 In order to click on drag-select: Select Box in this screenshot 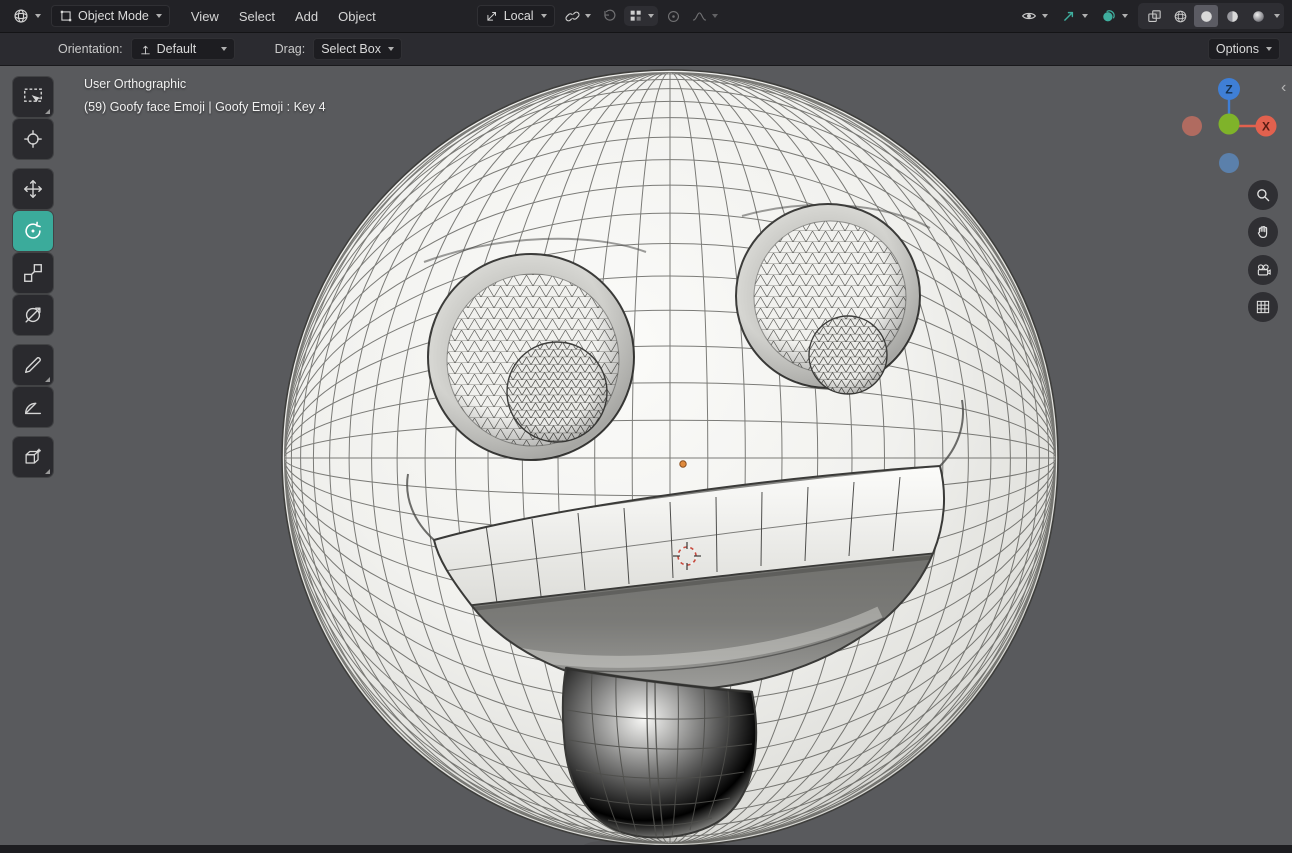, I will do `click(357, 49)`.